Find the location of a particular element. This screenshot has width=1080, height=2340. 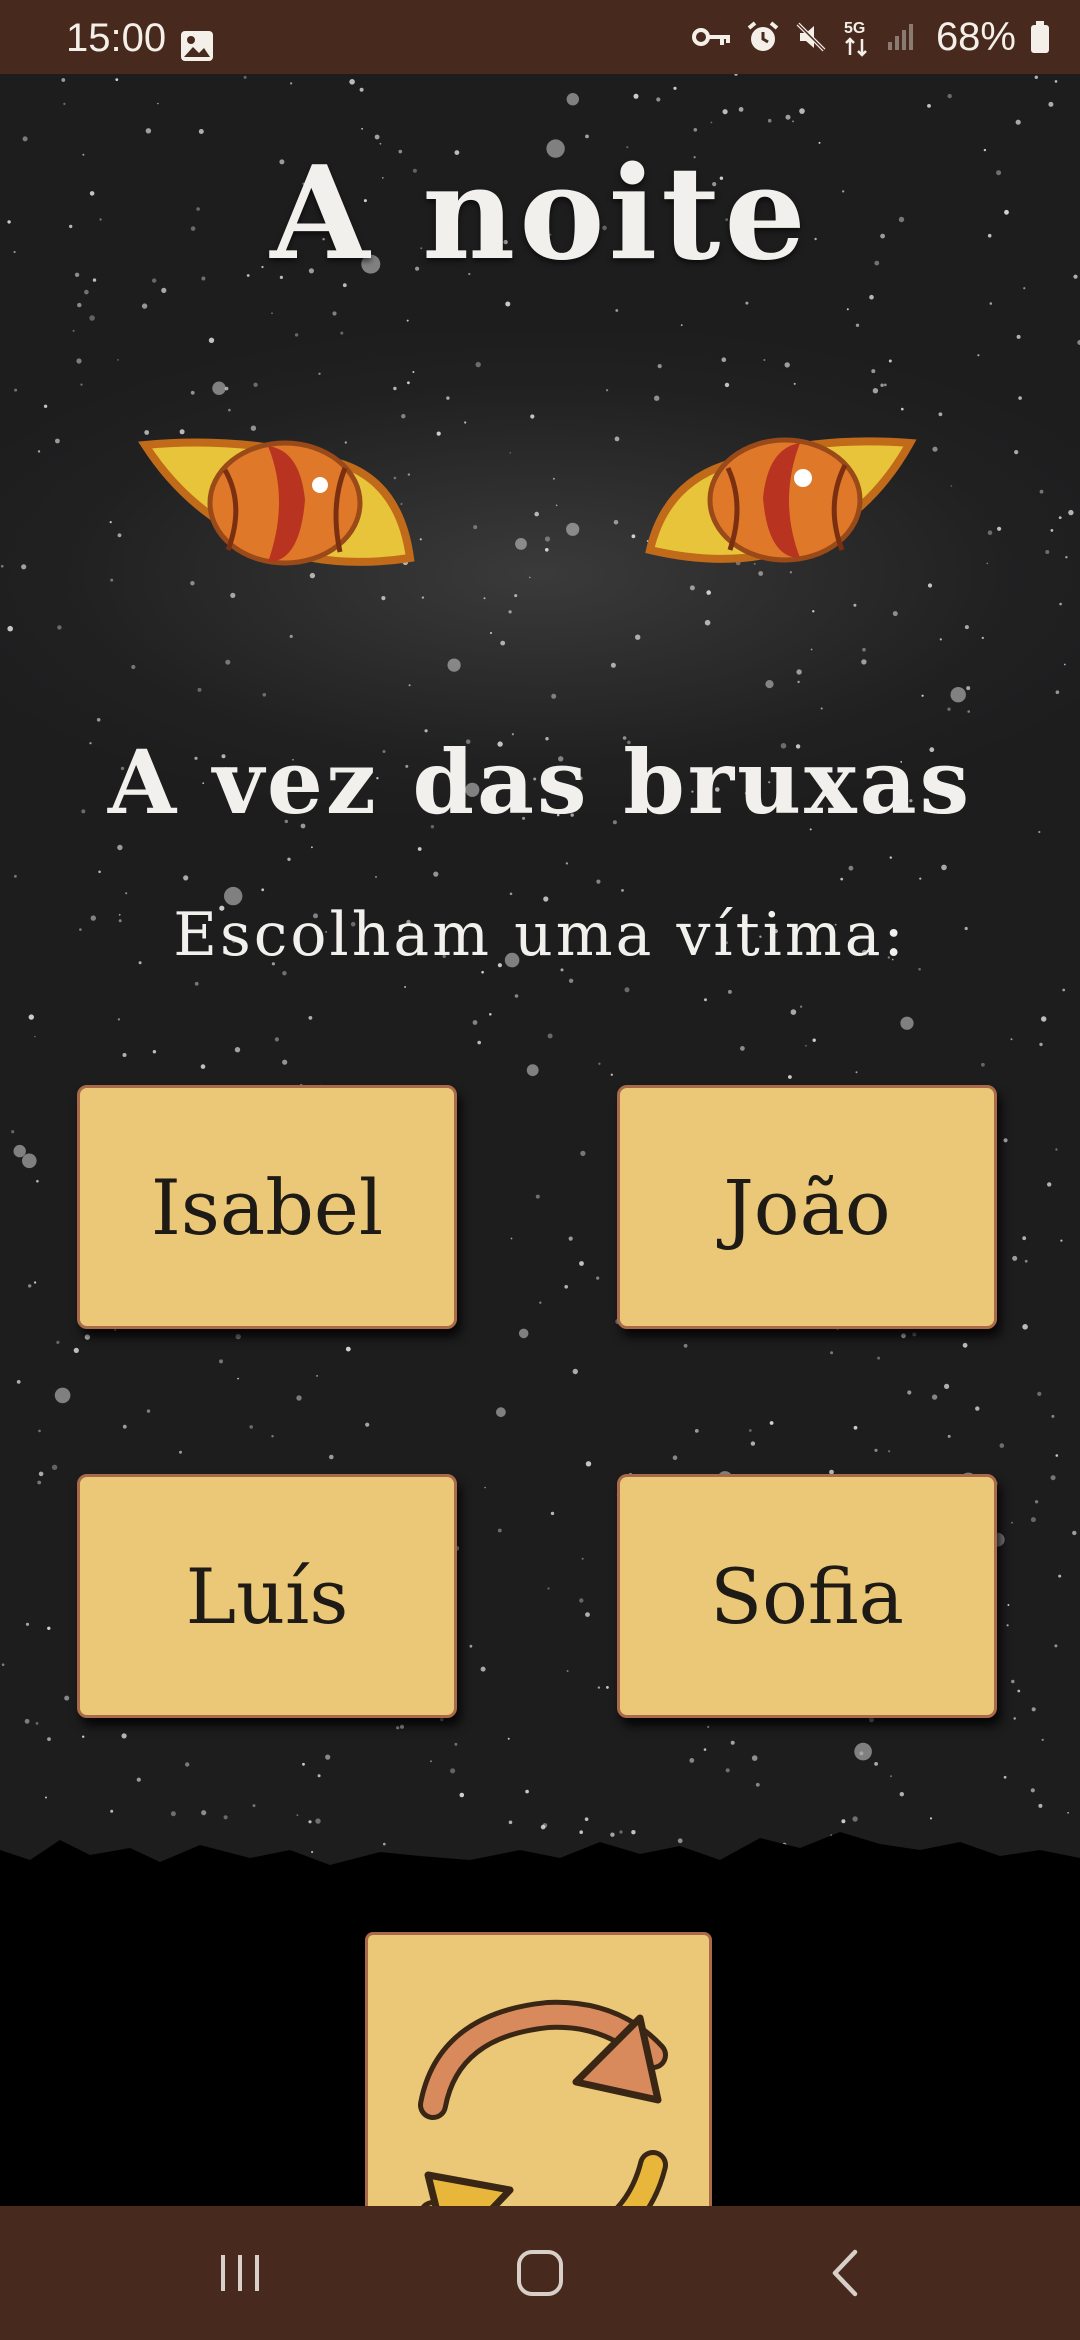

player-button-luis: Luís is located at coordinates (267, 1596).